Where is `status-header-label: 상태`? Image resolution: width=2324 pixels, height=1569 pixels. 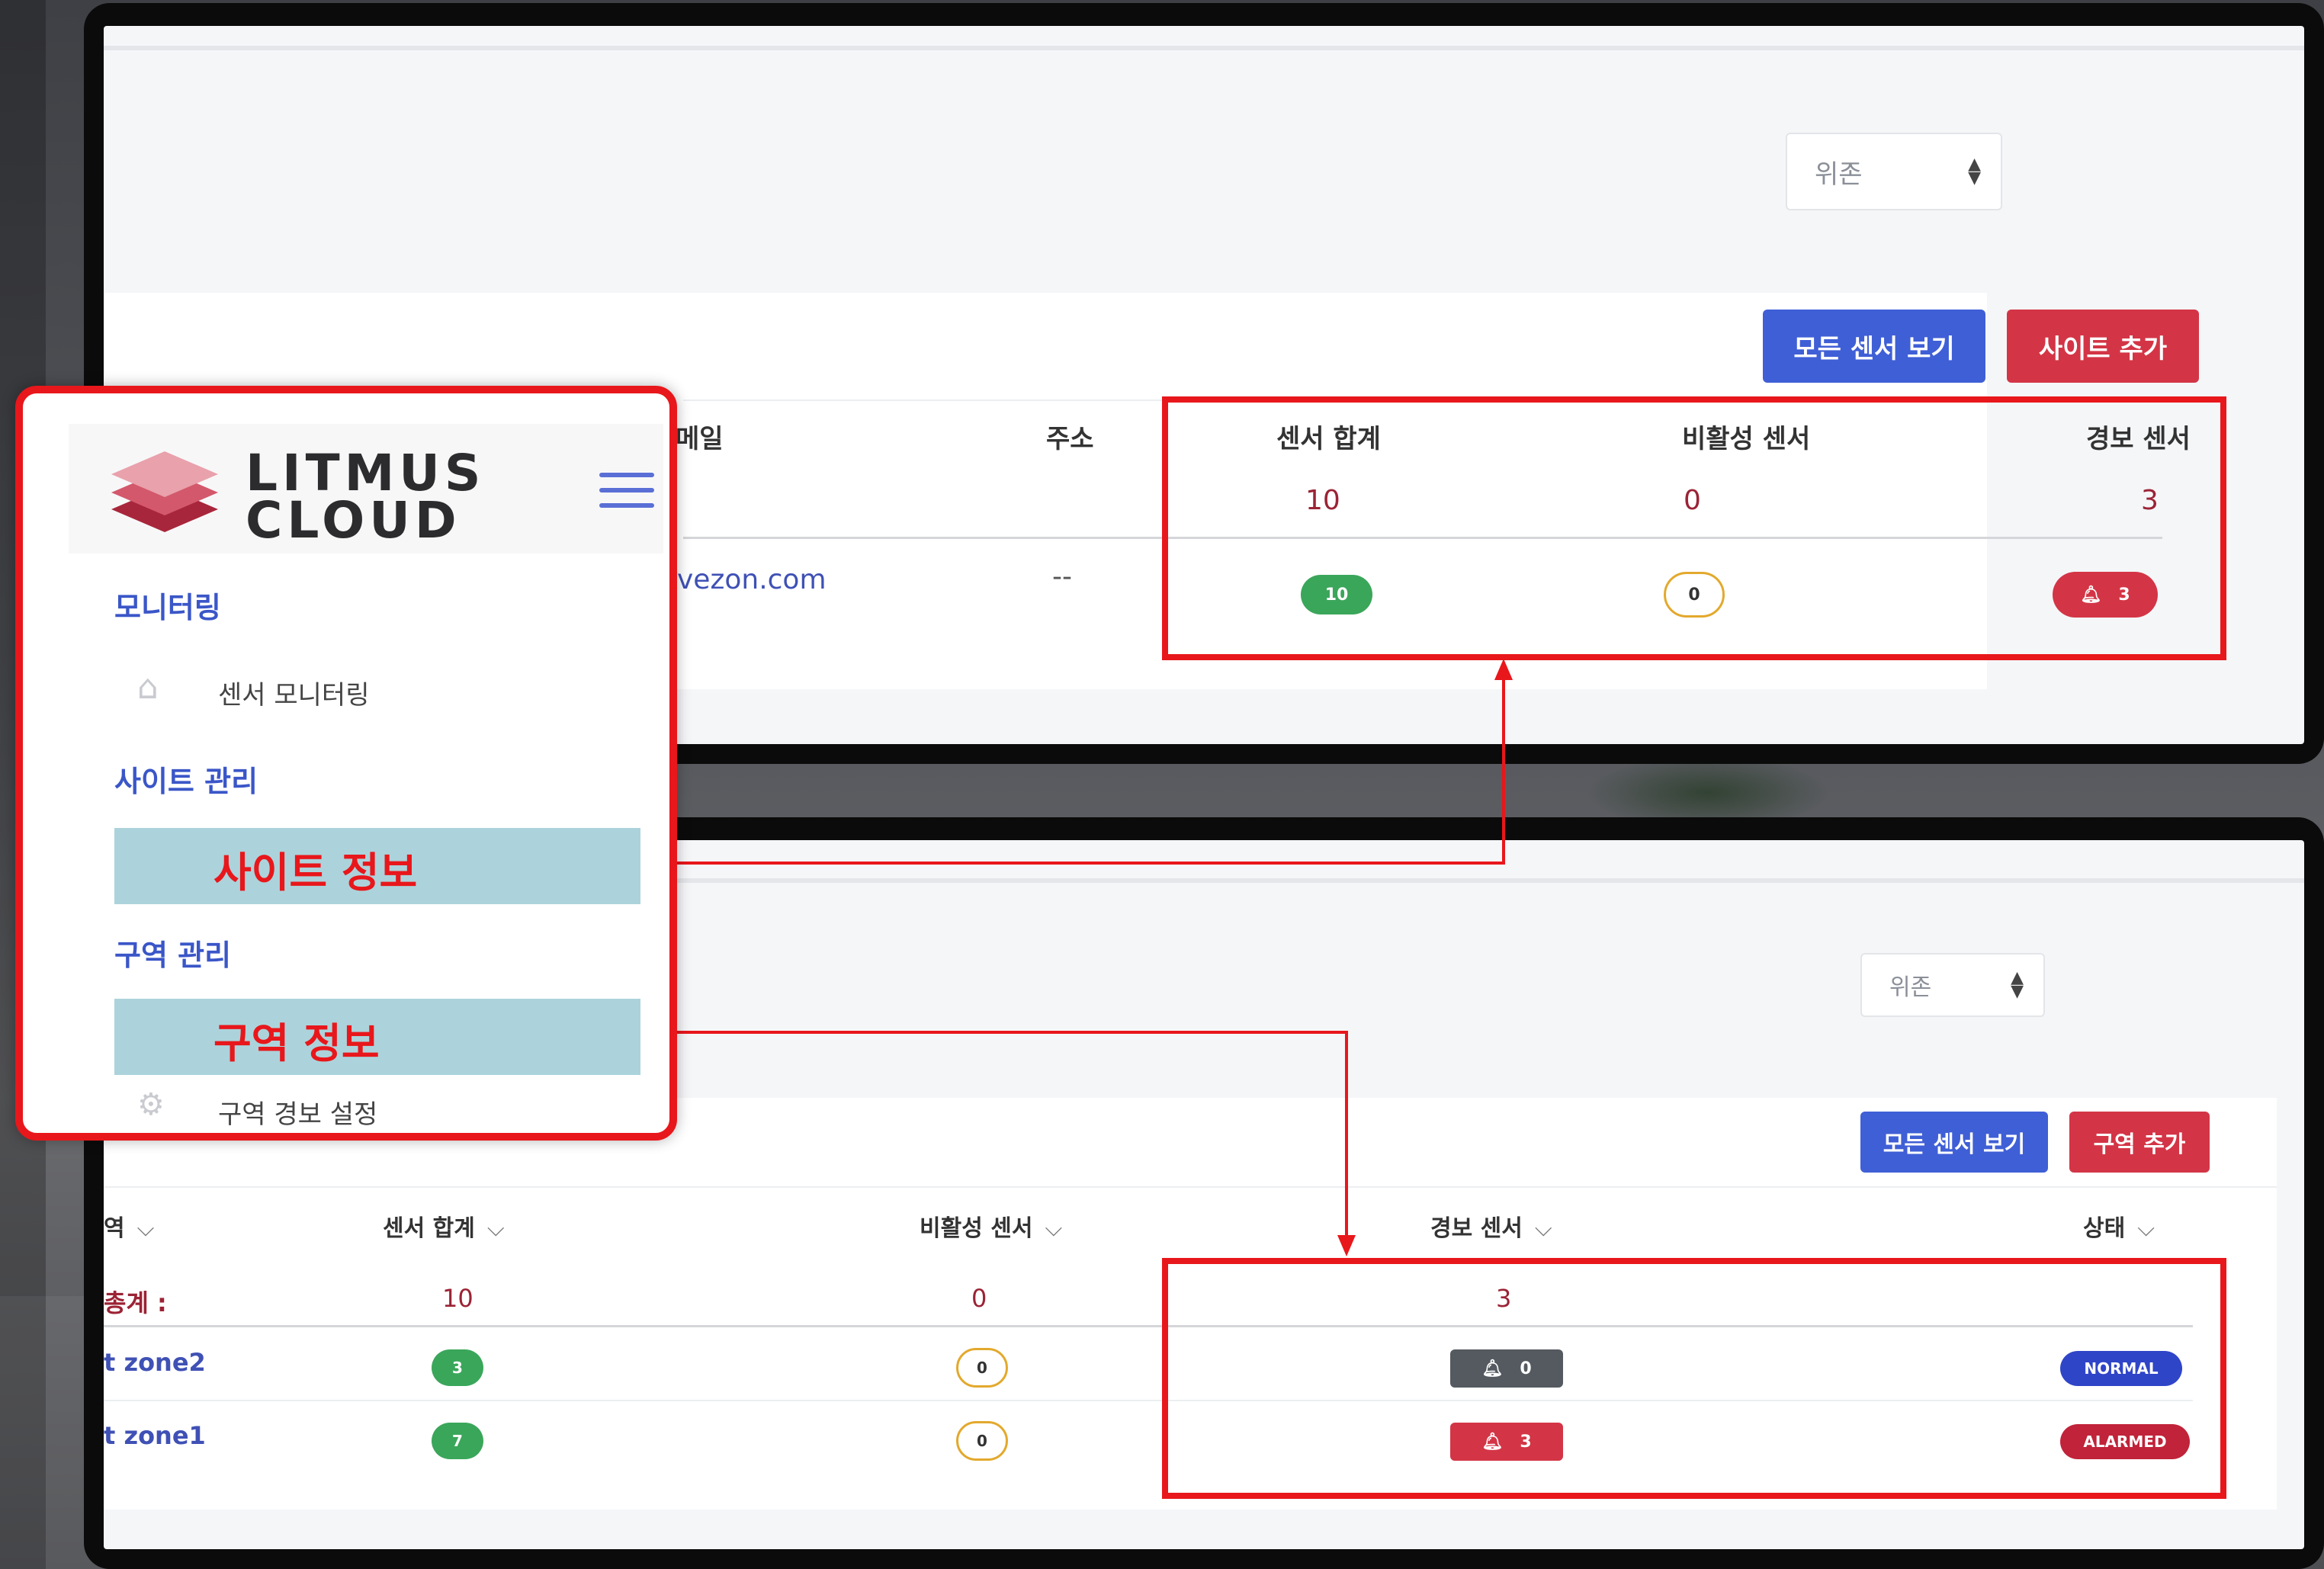
status-header-label: 상태 is located at coordinates (2105, 1228).